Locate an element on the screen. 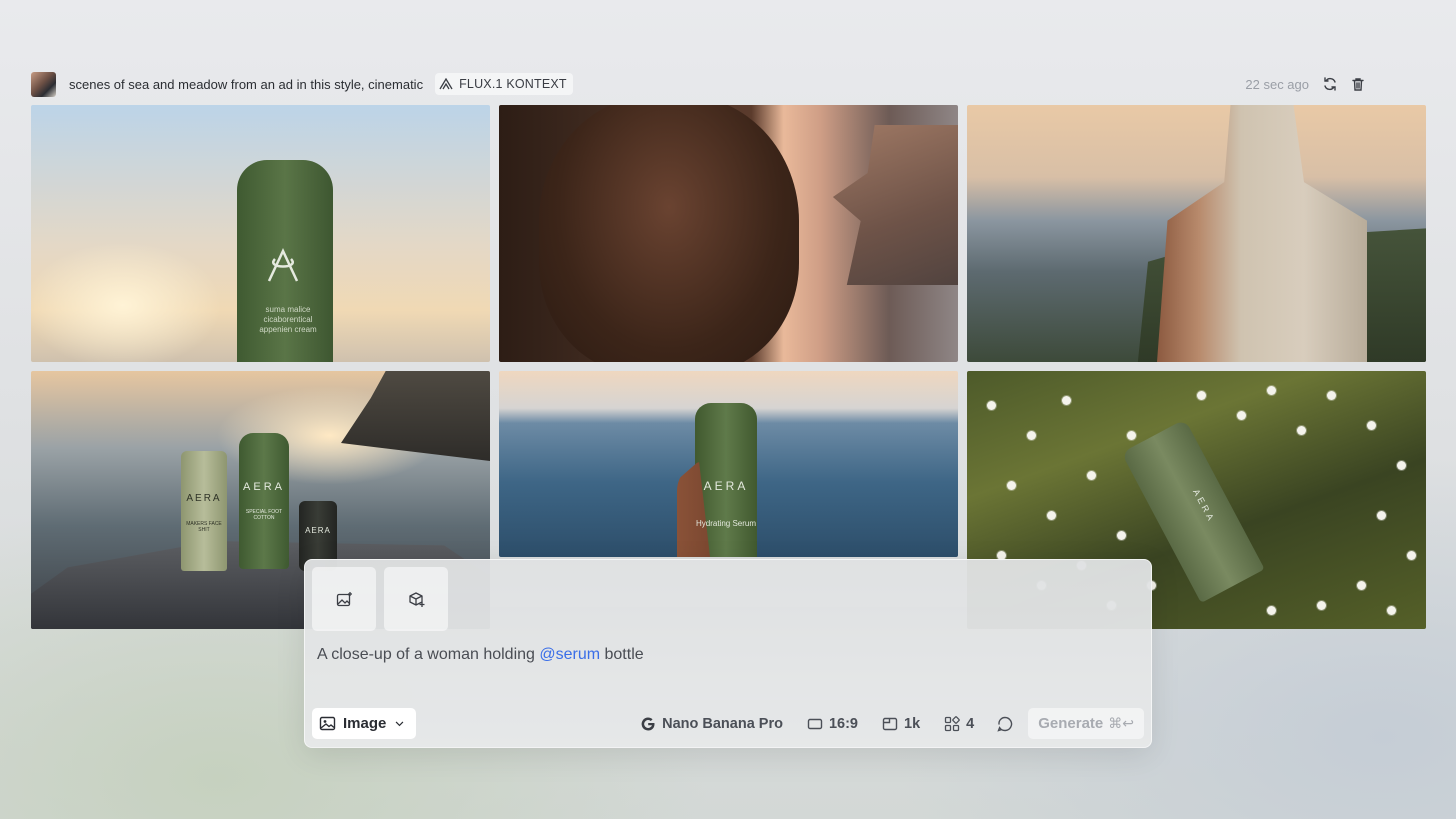 The height and width of the screenshot is (819, 1456). chevron-down-icon is located at coordinates (399, 724).